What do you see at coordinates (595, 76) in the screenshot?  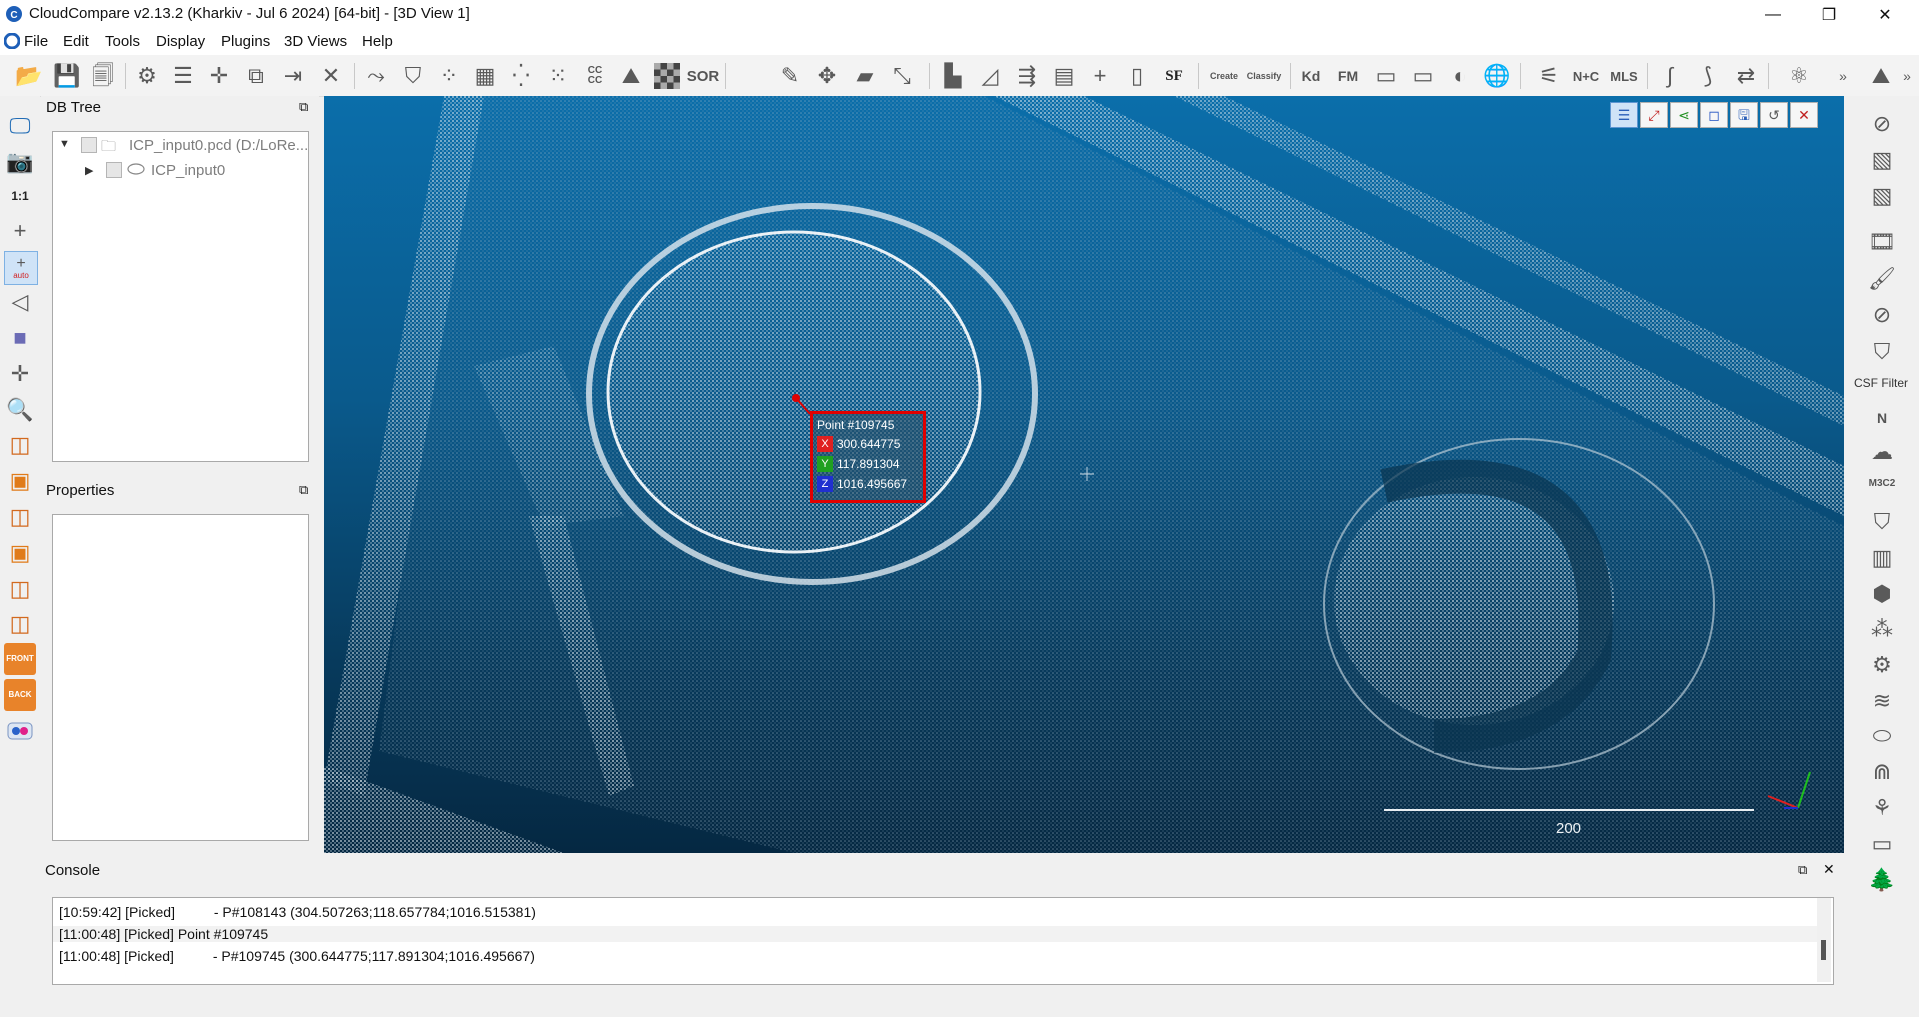 I see `cc-icon: CC CC` at bounding box center [595, 76].